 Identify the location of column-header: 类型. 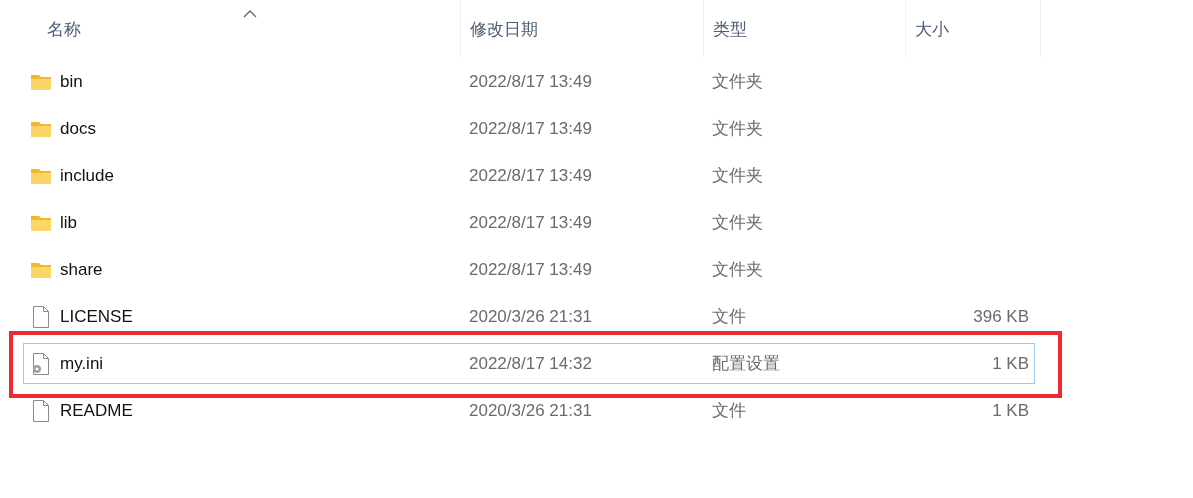
(805, 29).